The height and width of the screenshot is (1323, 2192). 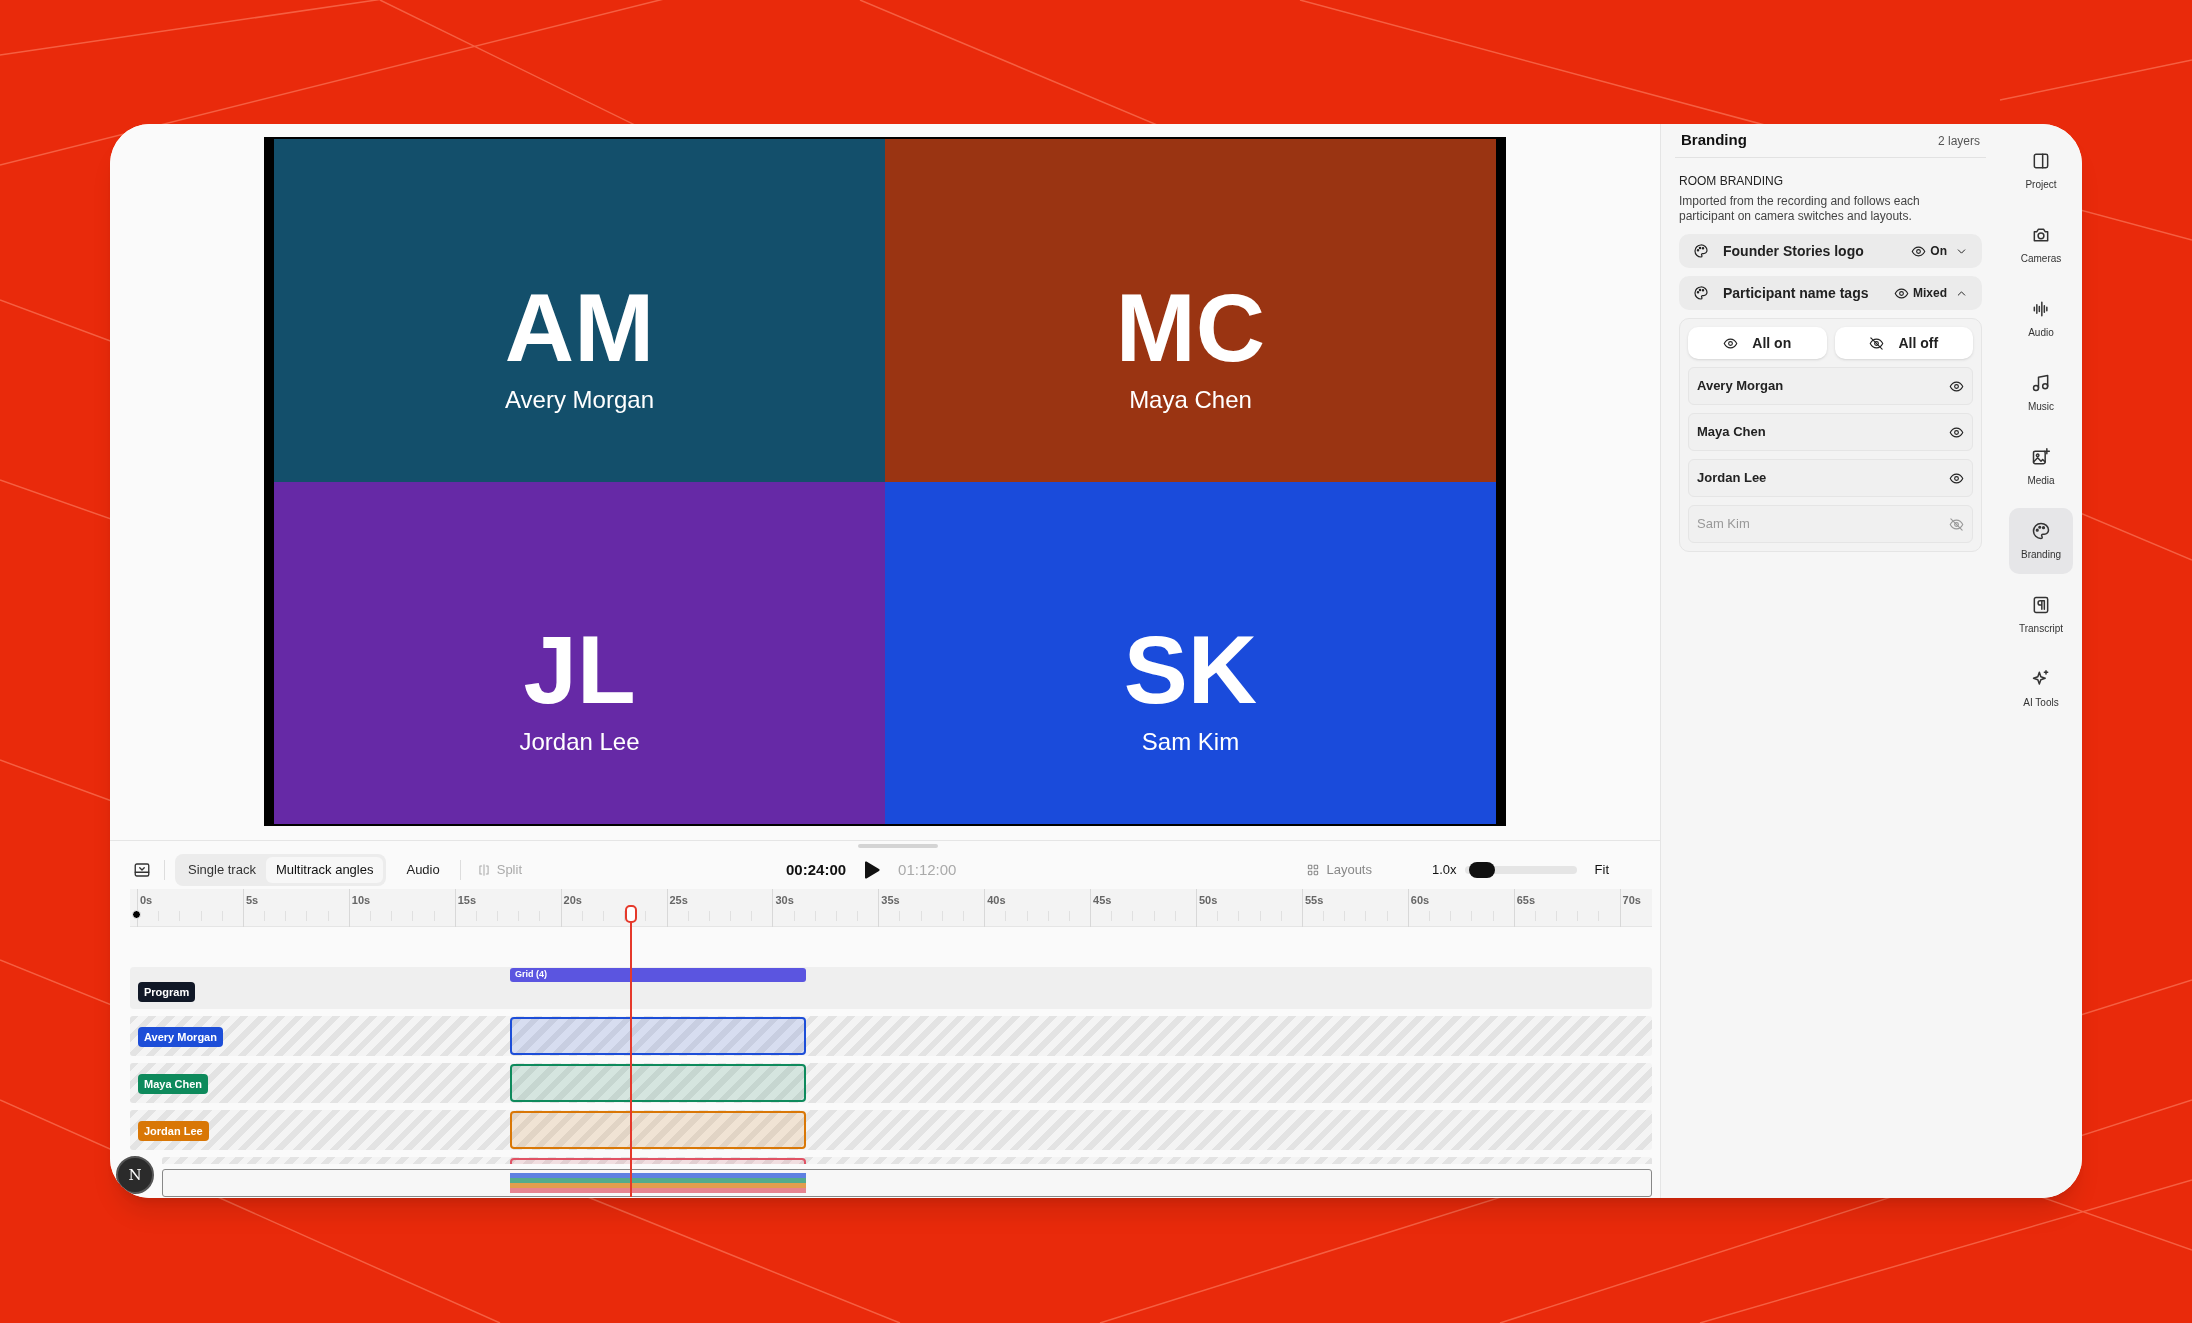 What do you see at coordinates (996, 900) in the screenshot?
I see `ruler-label: 40s` at bounding box center [996, 900].